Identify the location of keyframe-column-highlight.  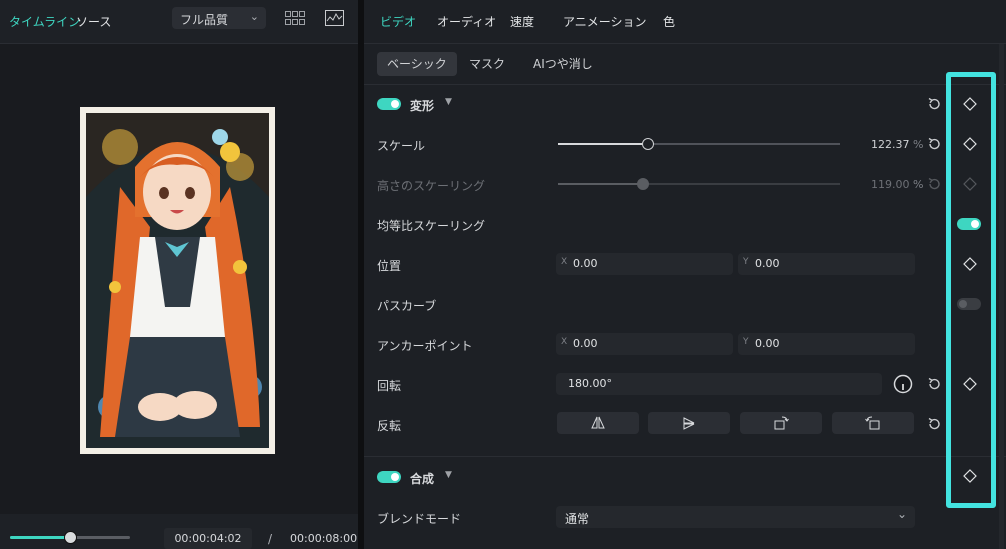
(971, 290).